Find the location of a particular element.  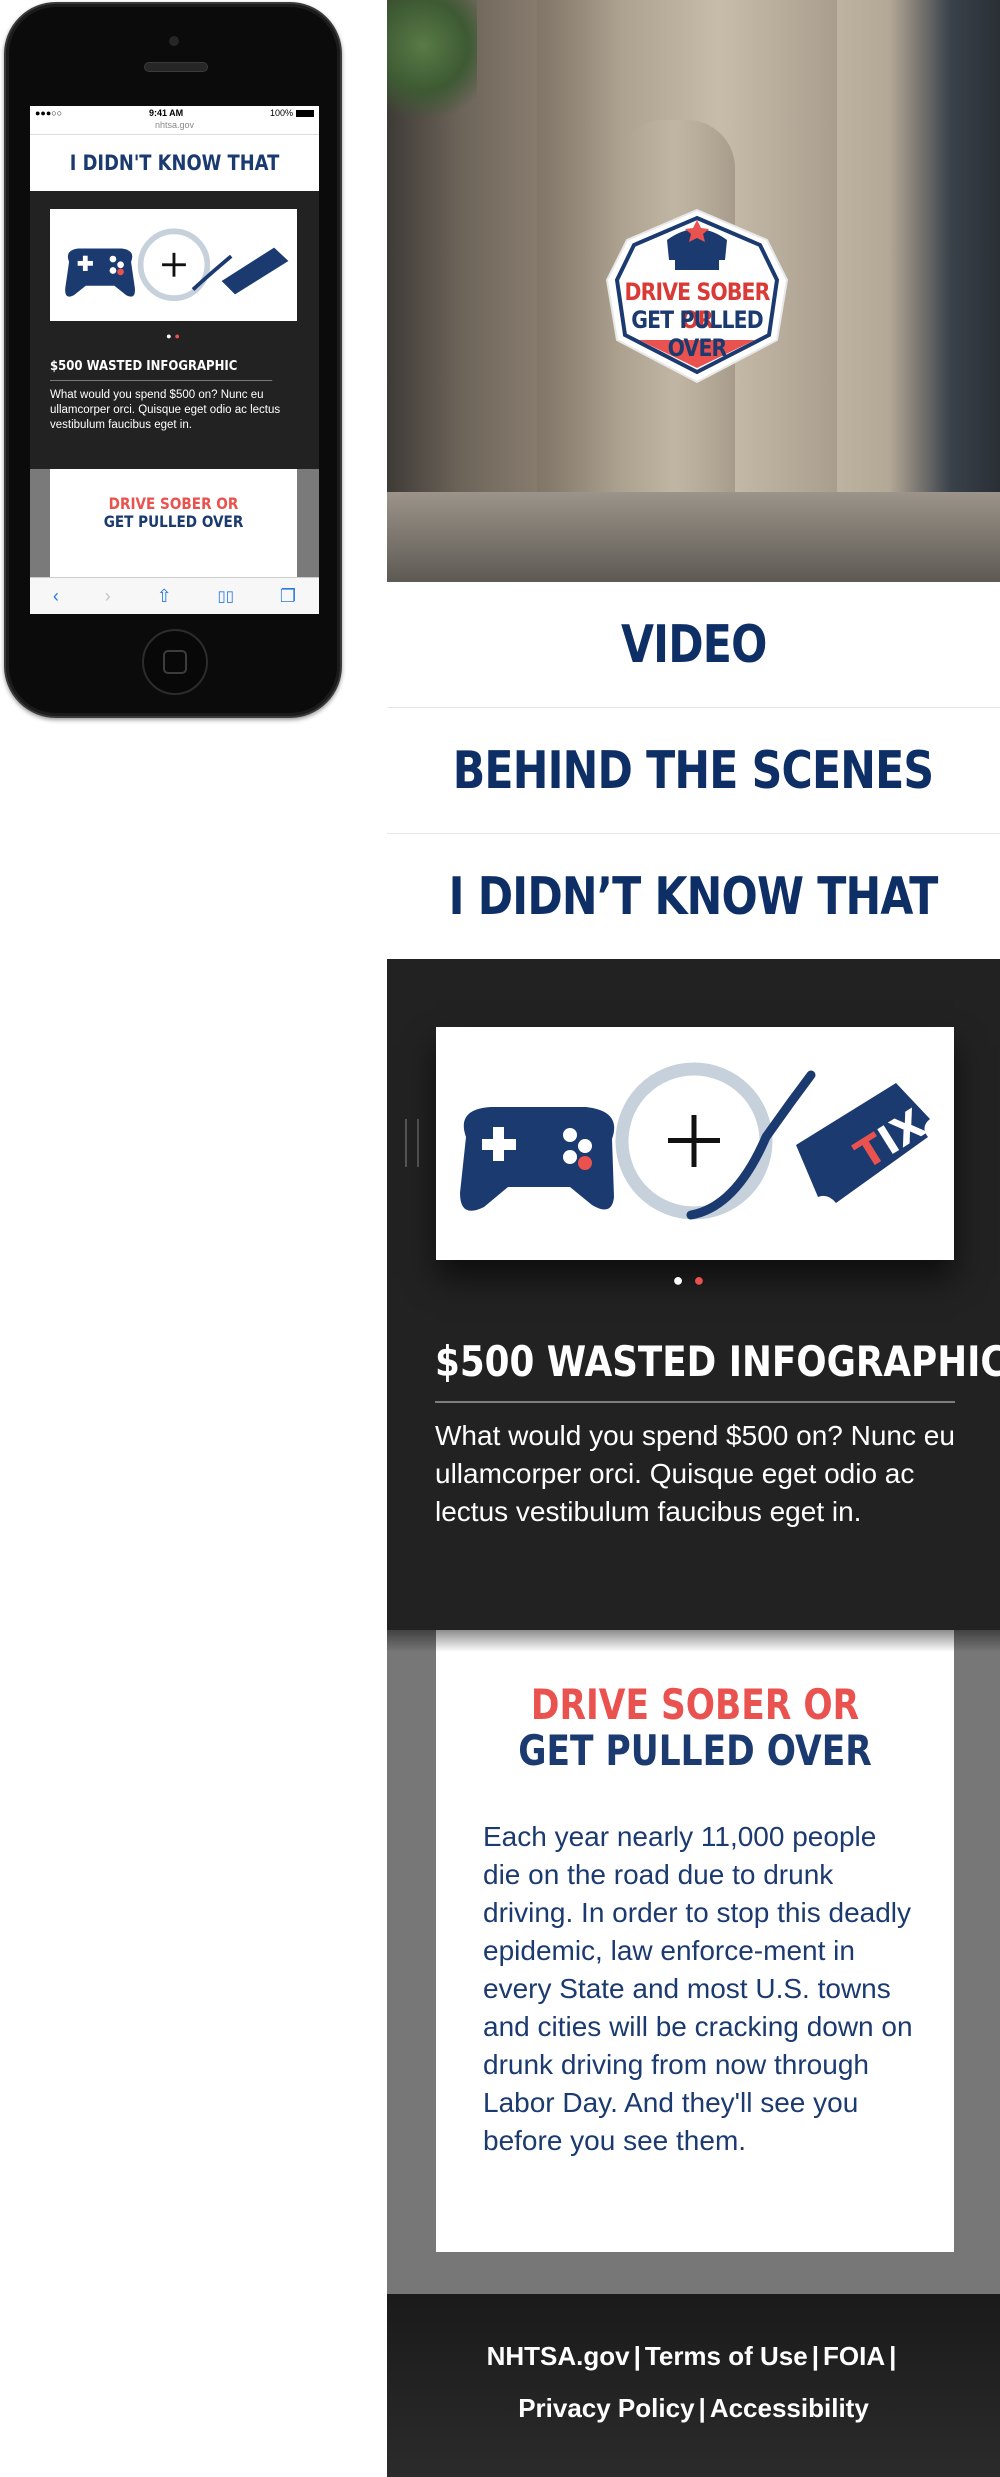

phone-infographic-title: $500 WASTED INFOGRAPHIC is located at coordinates (161, 370).